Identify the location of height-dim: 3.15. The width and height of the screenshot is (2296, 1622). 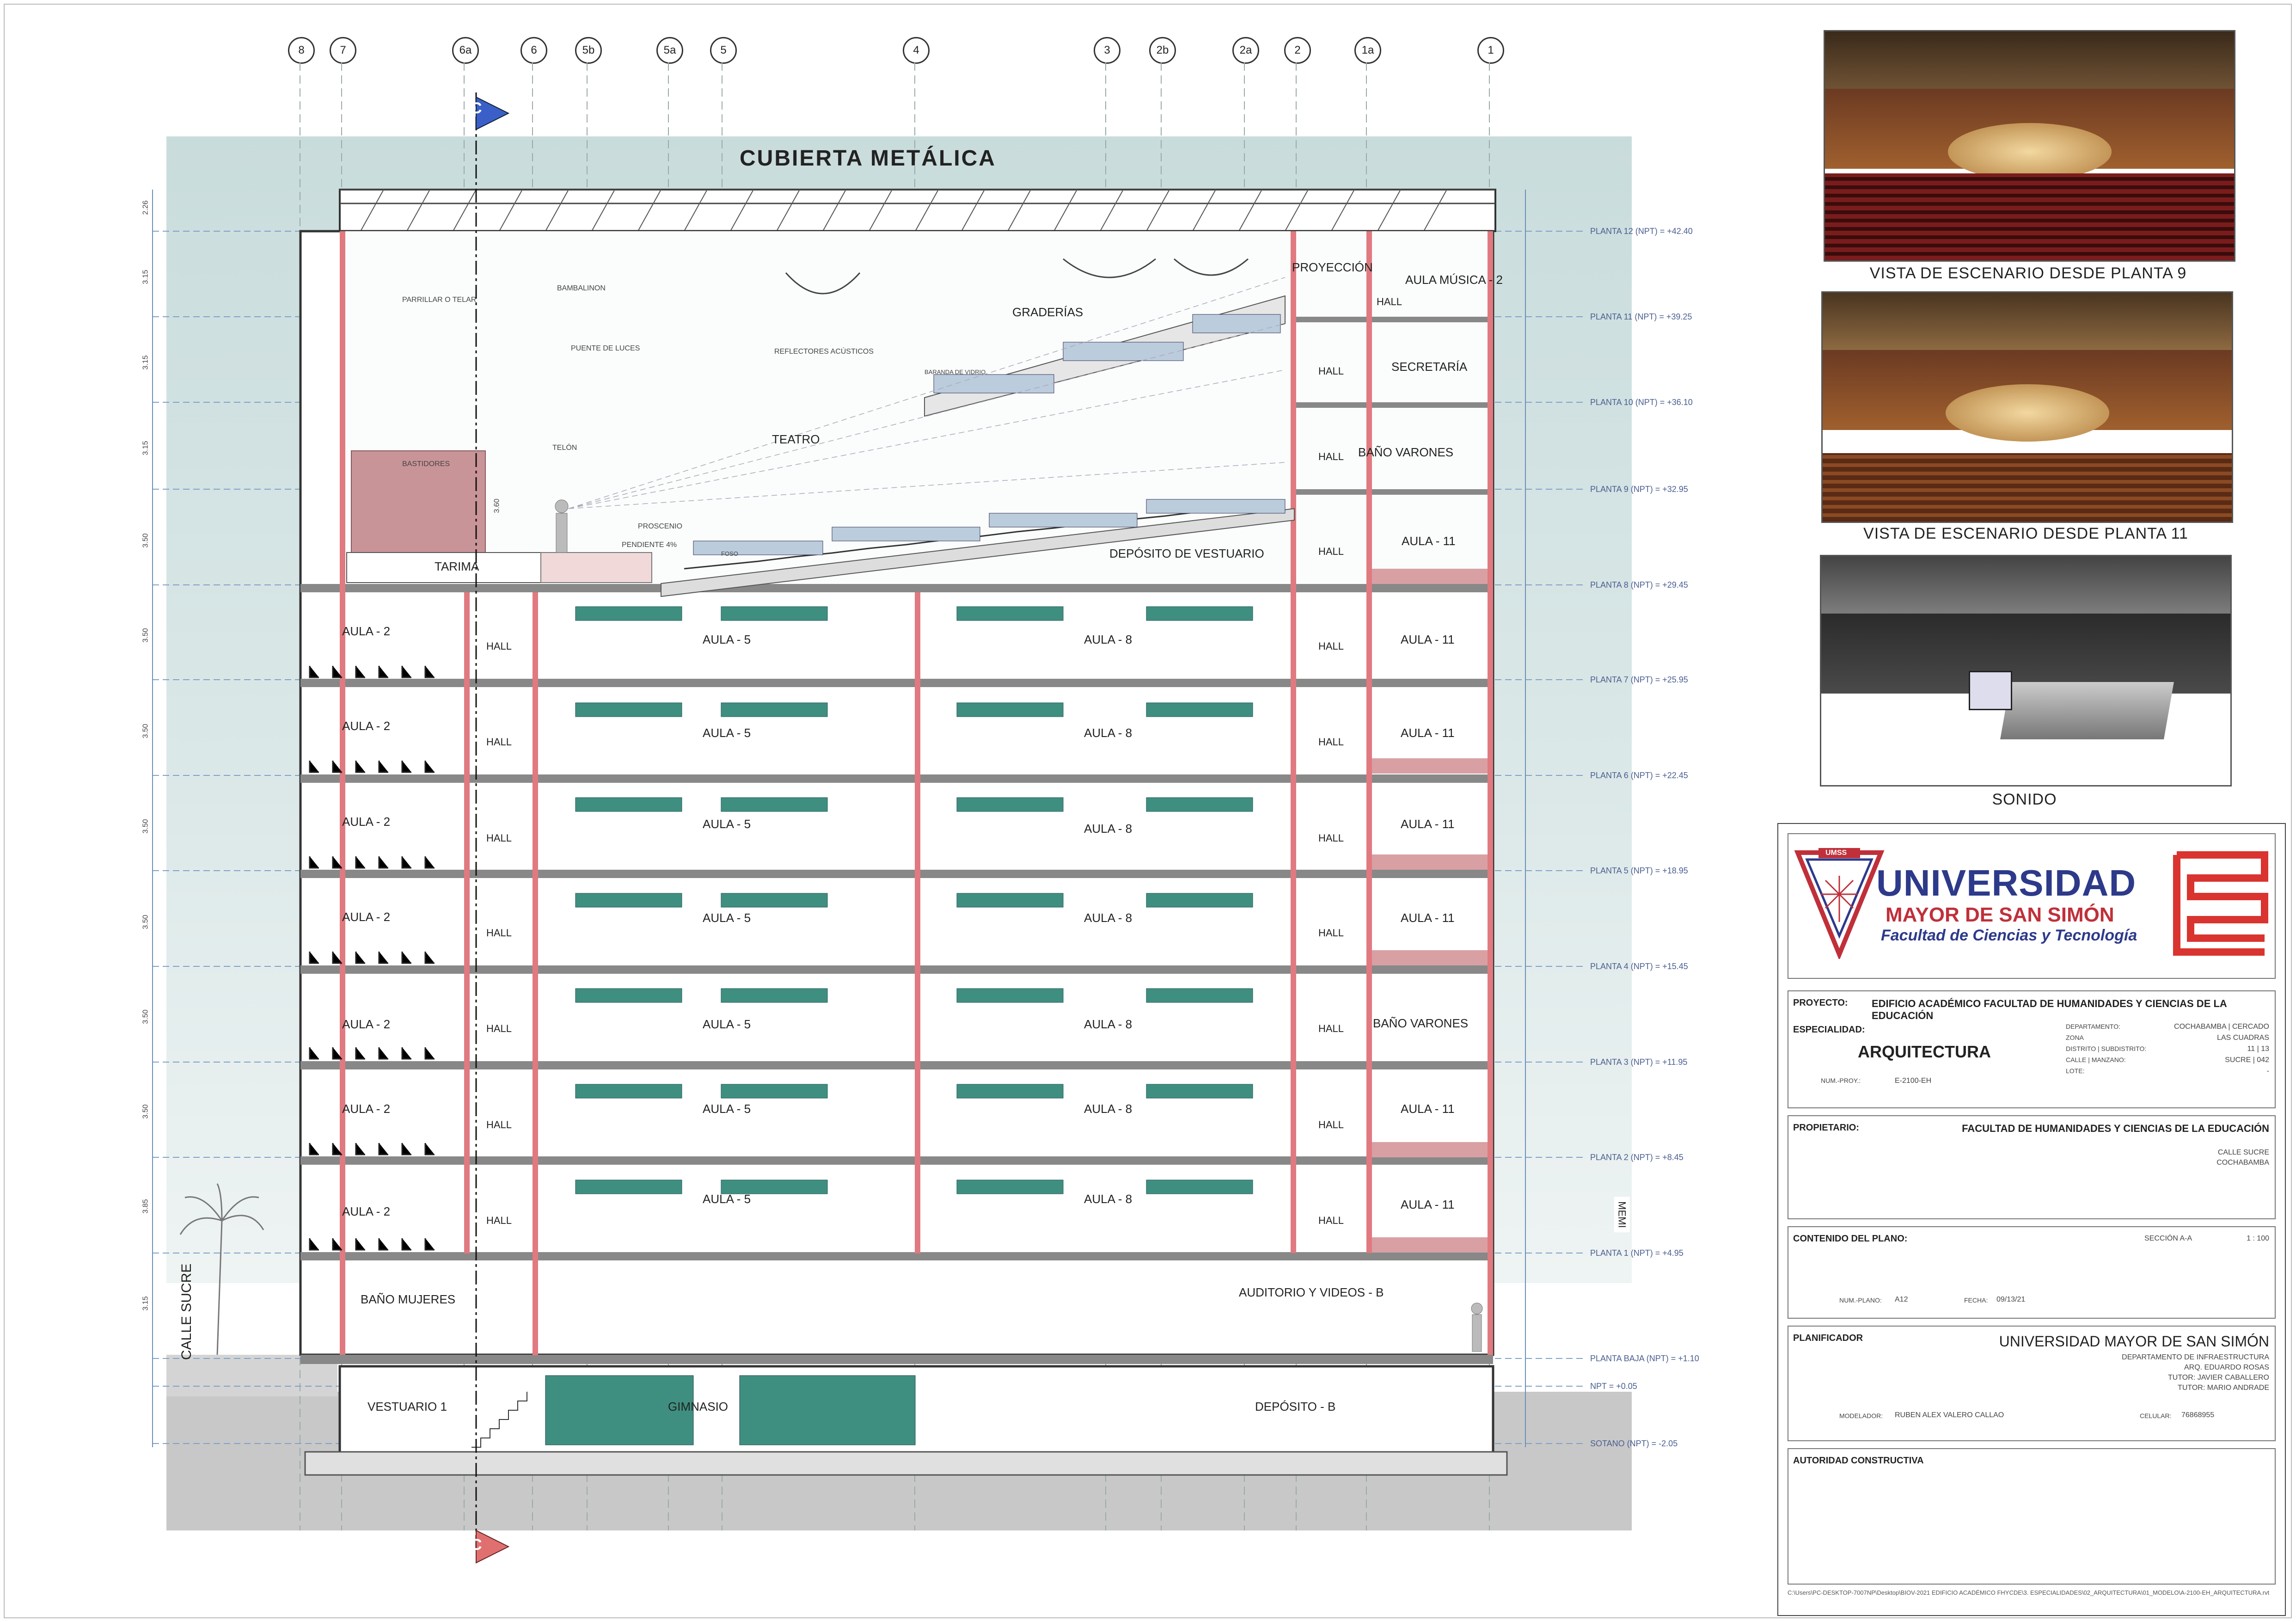
(145, 1304).